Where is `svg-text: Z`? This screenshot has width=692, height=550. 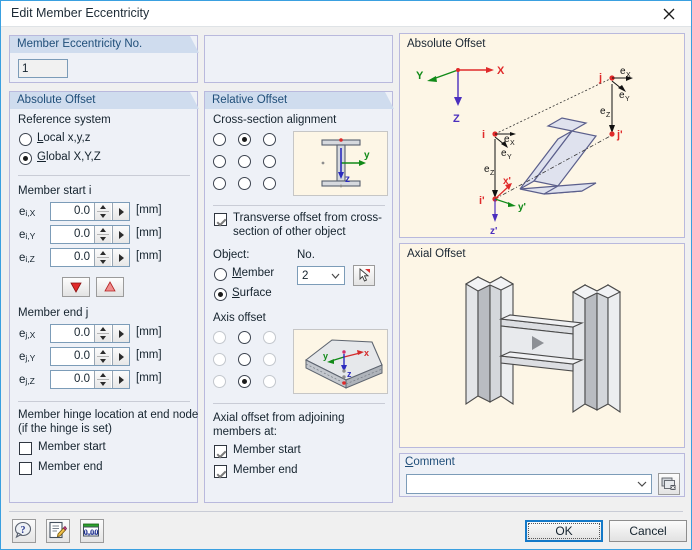
svg-text: Z is located at coordinates (608, 115).